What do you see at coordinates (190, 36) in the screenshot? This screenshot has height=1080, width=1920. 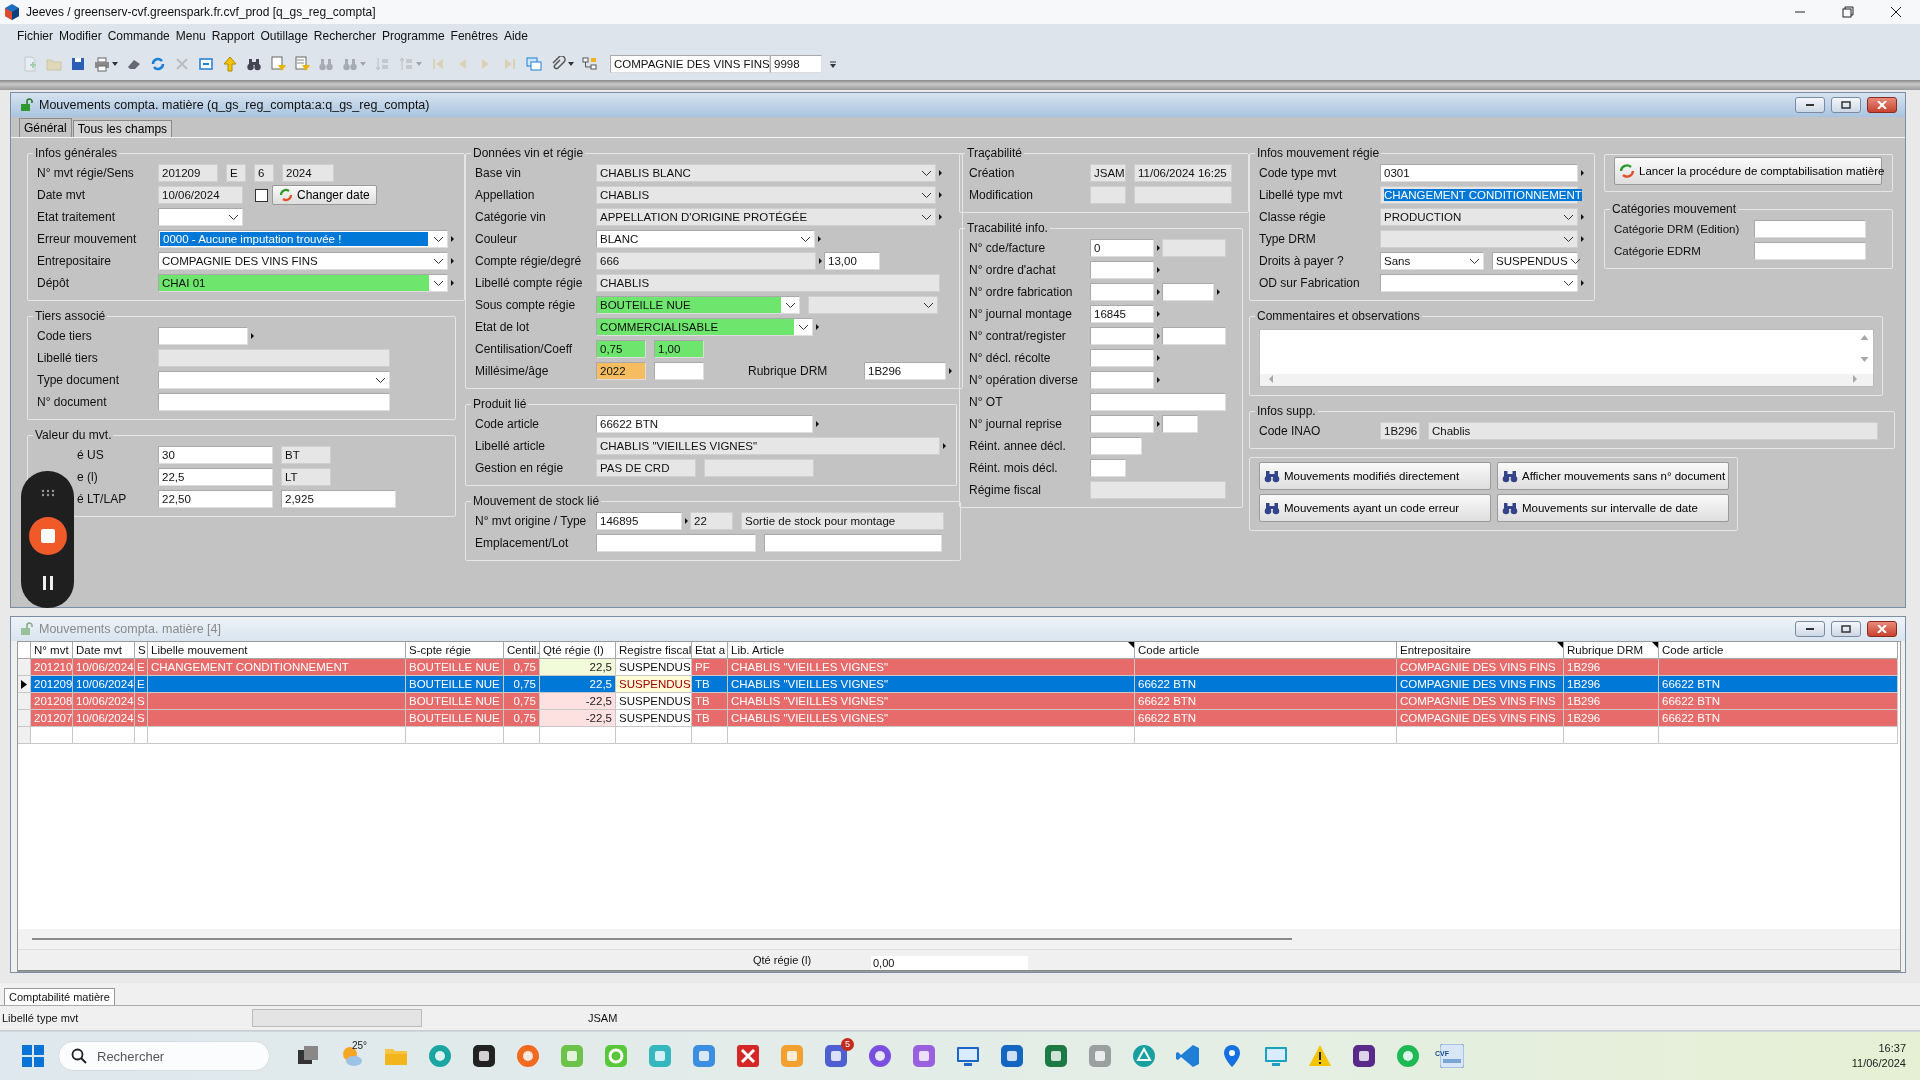 I see `menu-item: Menu` at bounding box center [190, 36].